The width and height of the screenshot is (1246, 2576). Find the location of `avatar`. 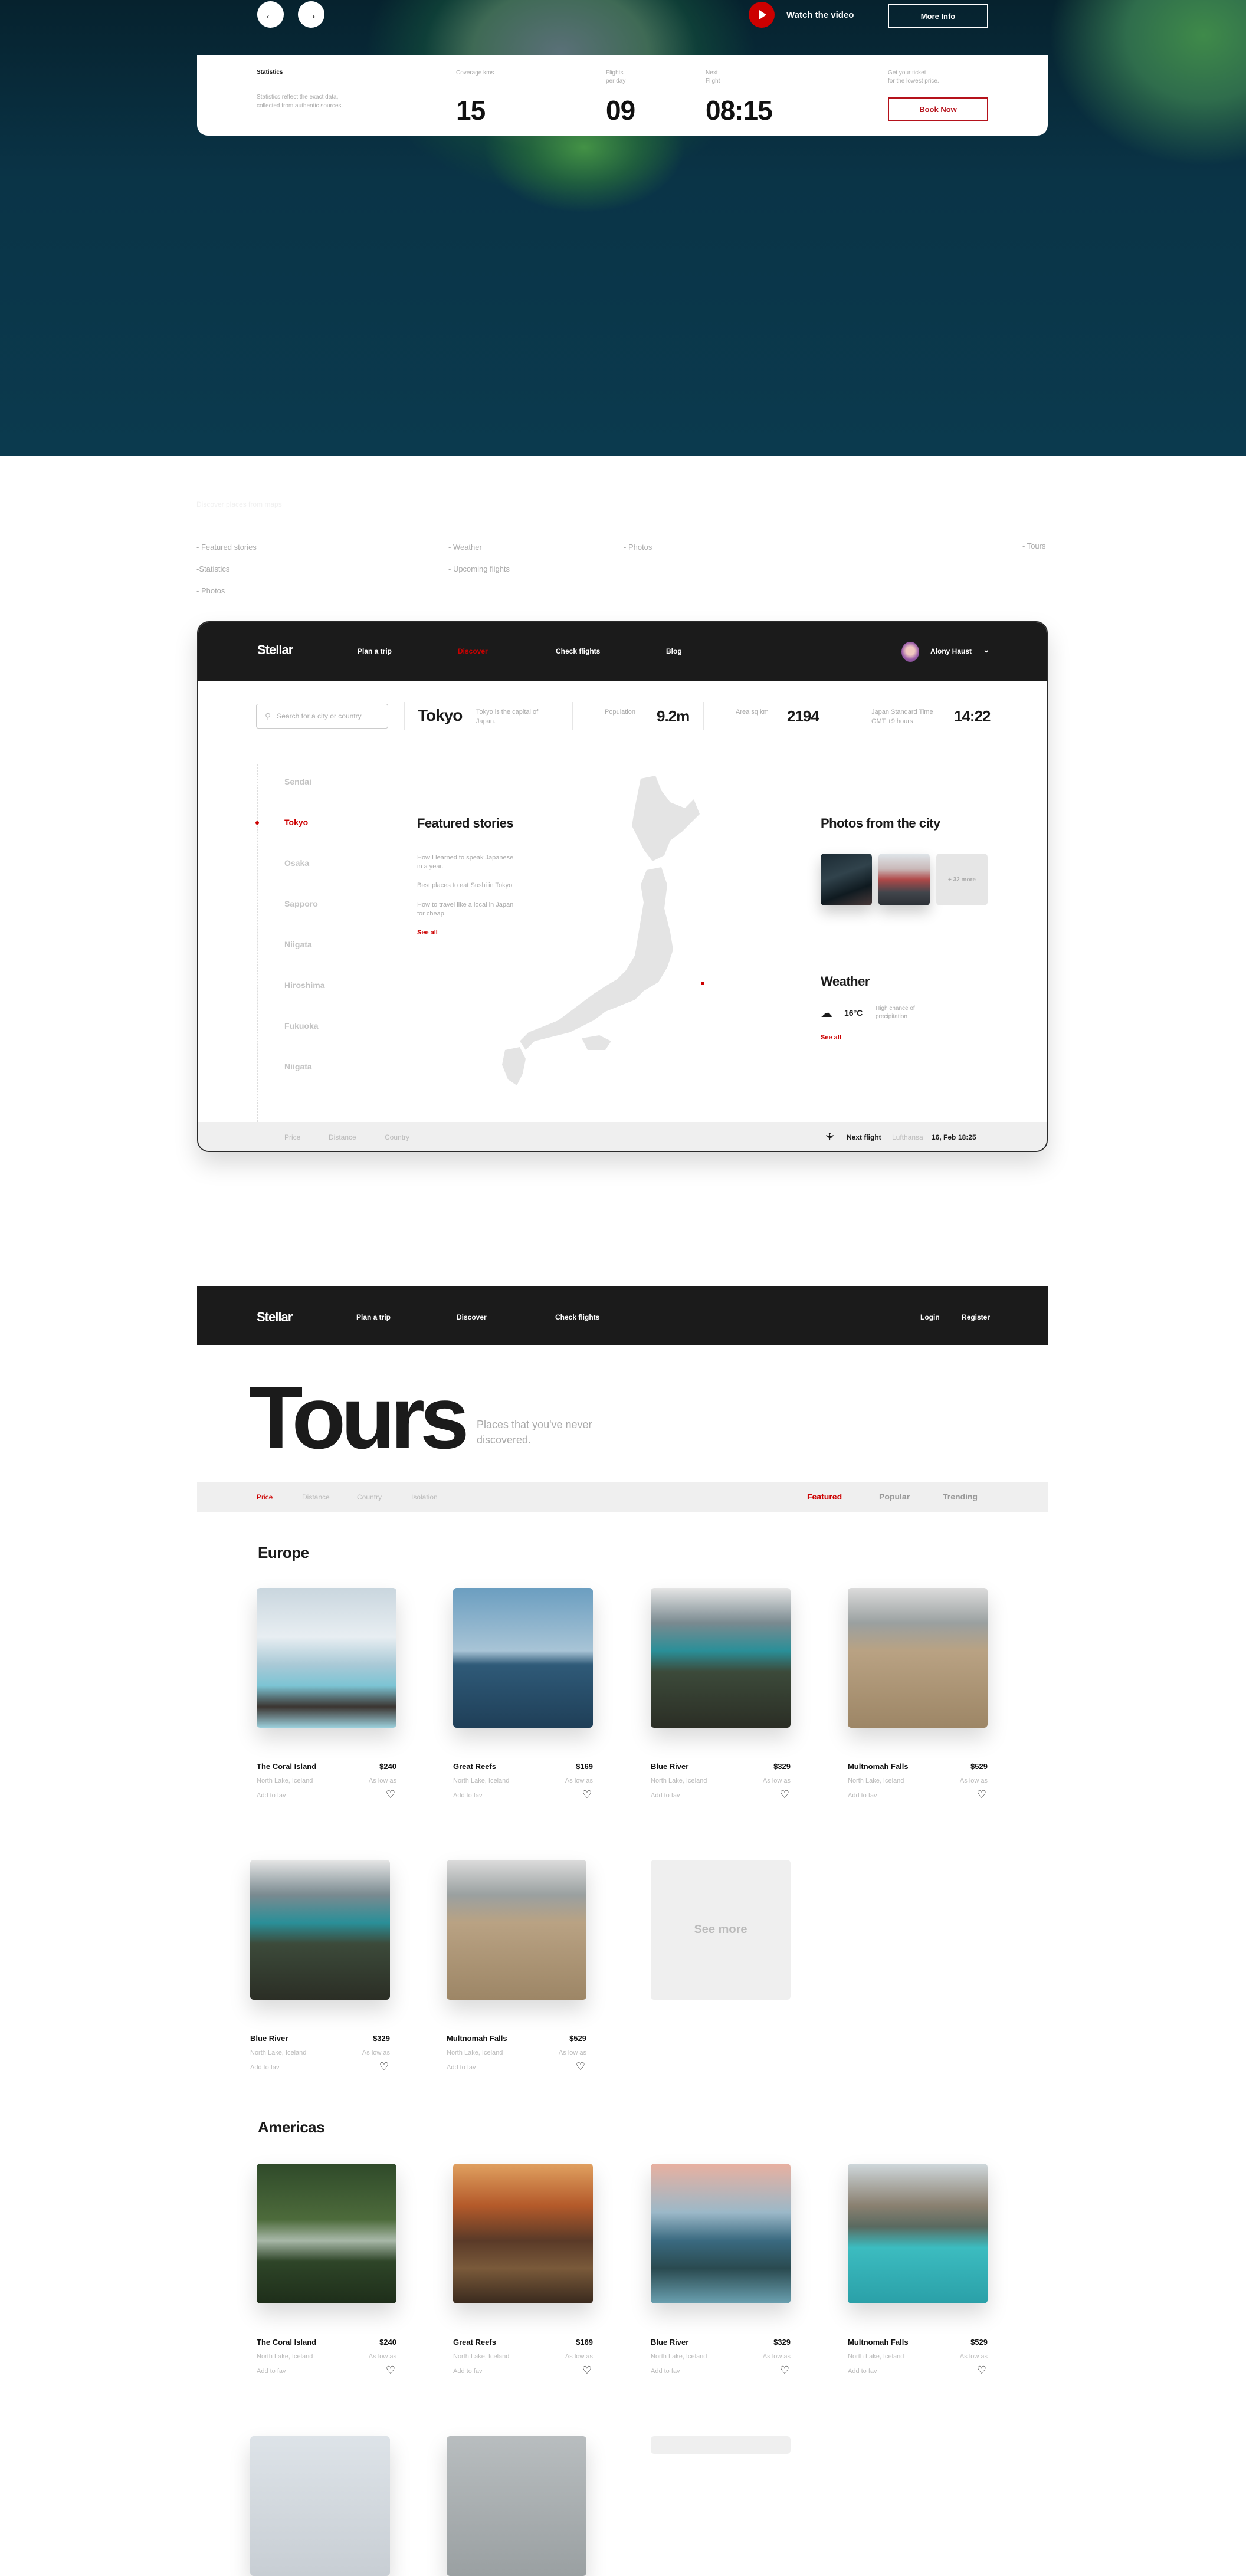

avatar is located at coordinates (910, 652).